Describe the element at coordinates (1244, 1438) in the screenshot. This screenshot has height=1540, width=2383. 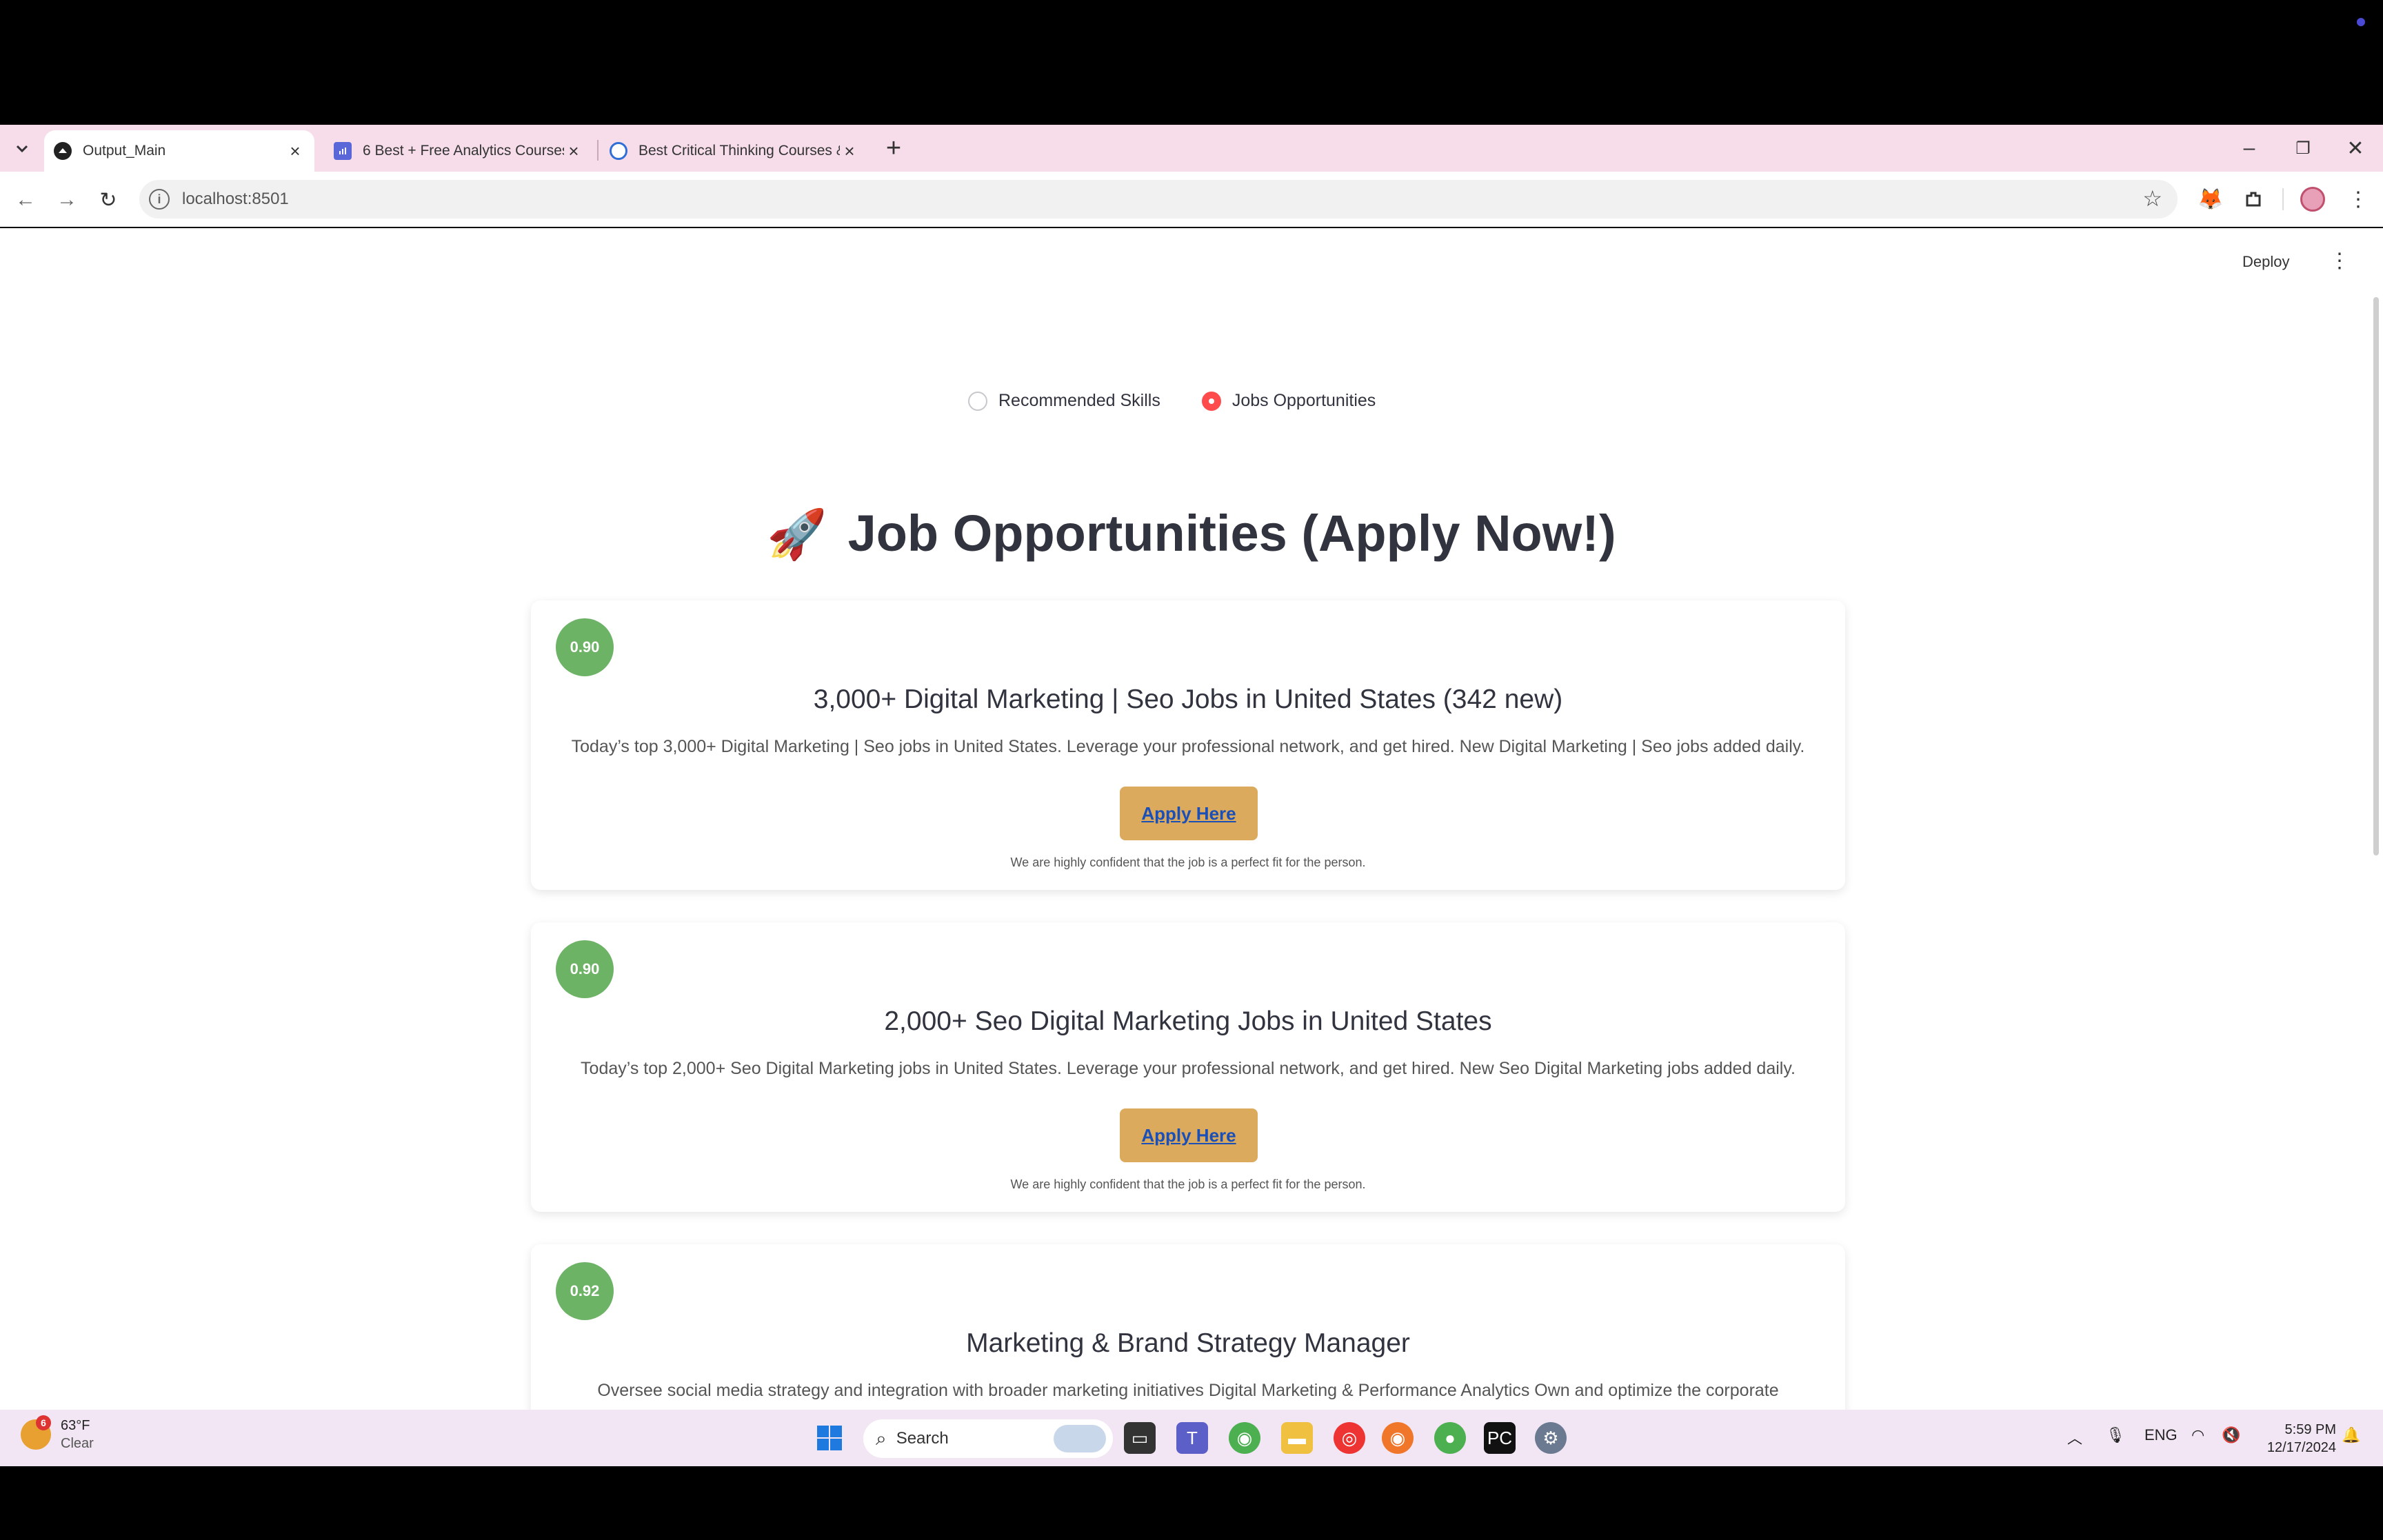
I see `chrome-alt-icon: ◉` at that location.